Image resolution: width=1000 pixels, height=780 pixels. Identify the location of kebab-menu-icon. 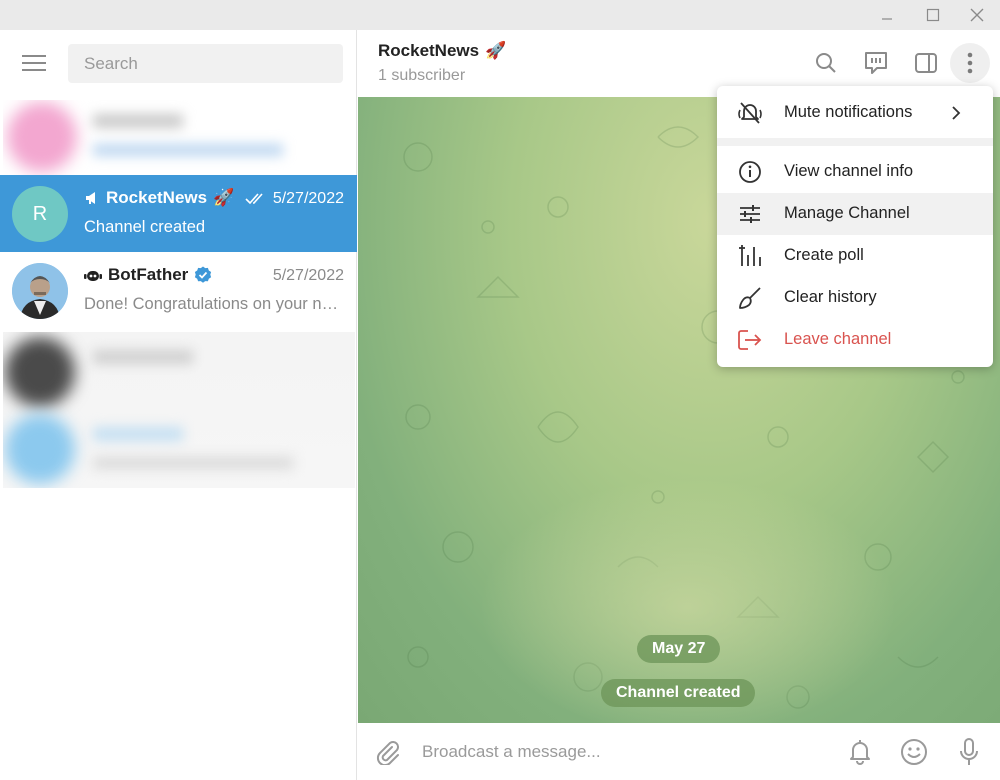
(970, 63).